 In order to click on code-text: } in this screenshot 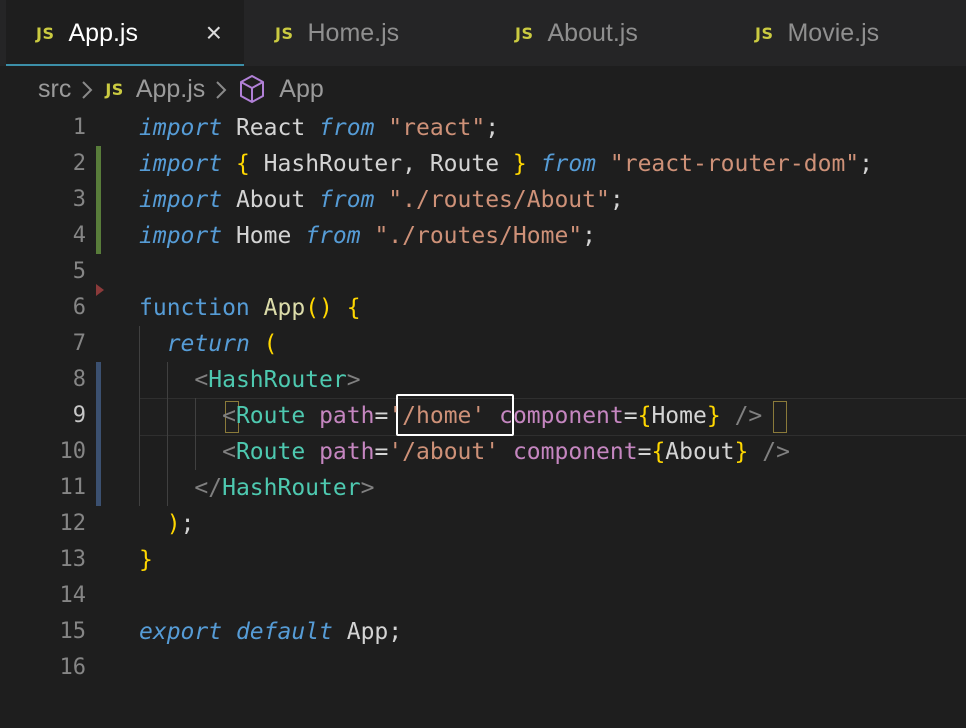, I will do `click(146, 560)`.